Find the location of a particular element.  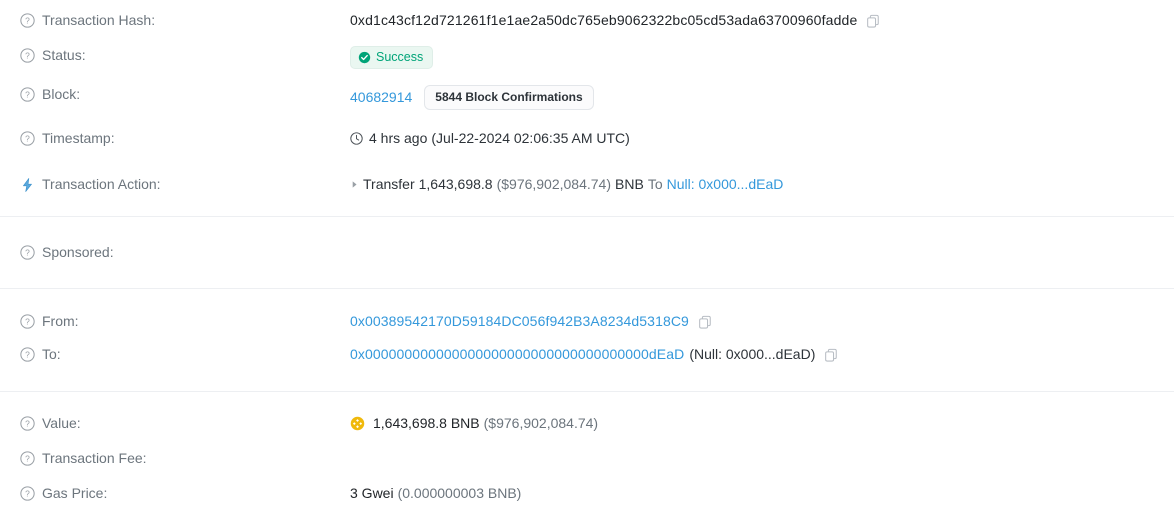

label-text: Block: is located at coordinates (61, 94).